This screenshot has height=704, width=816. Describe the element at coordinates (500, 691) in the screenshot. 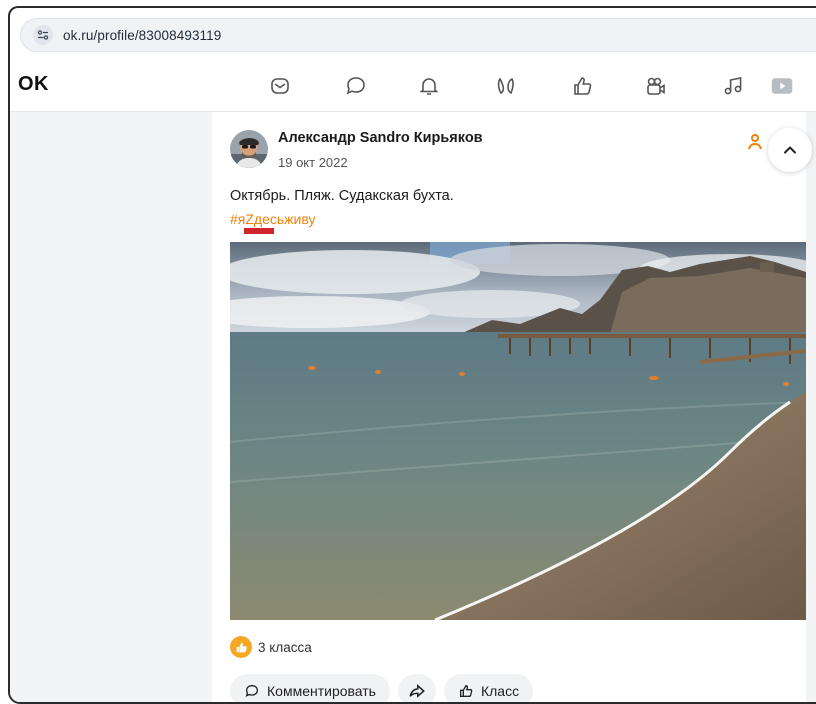

I see `like-label: Класс` at that location.